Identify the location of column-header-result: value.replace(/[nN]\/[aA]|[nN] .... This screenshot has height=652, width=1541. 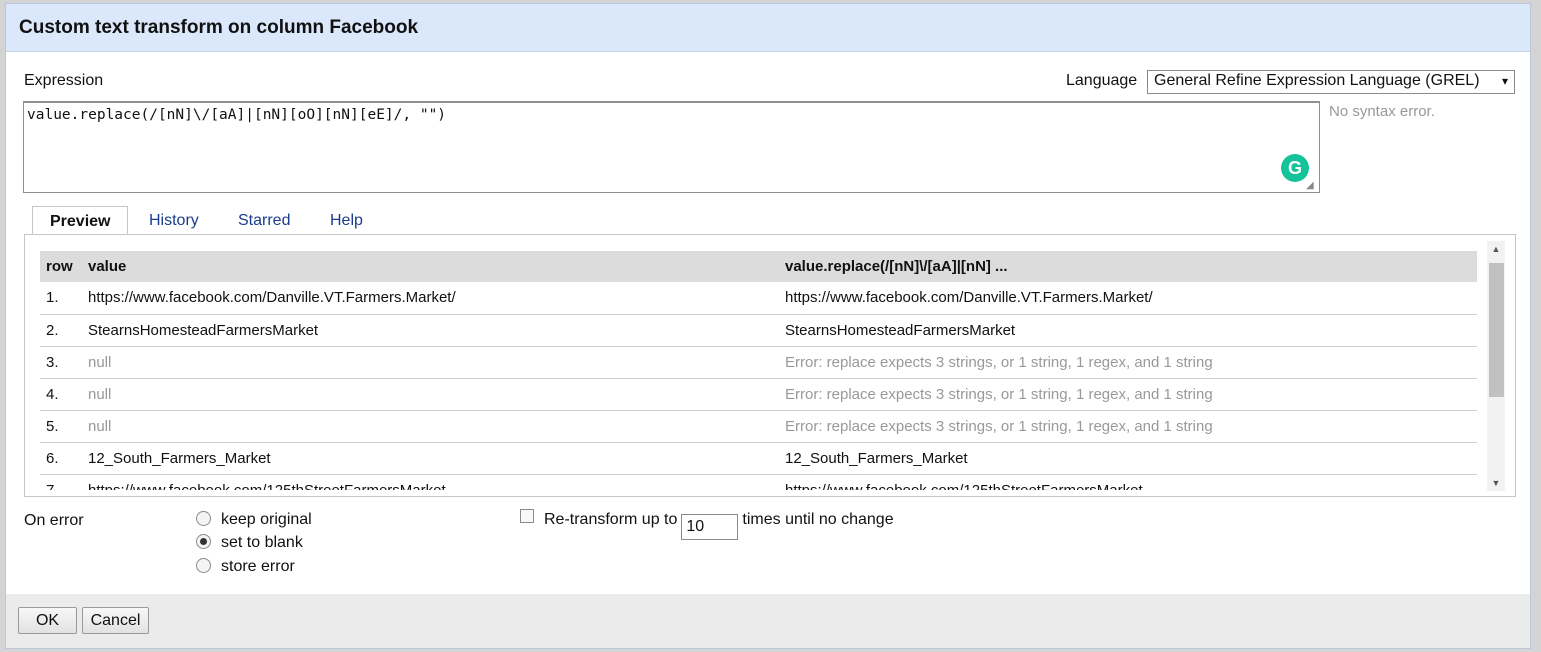
(1128, 266).